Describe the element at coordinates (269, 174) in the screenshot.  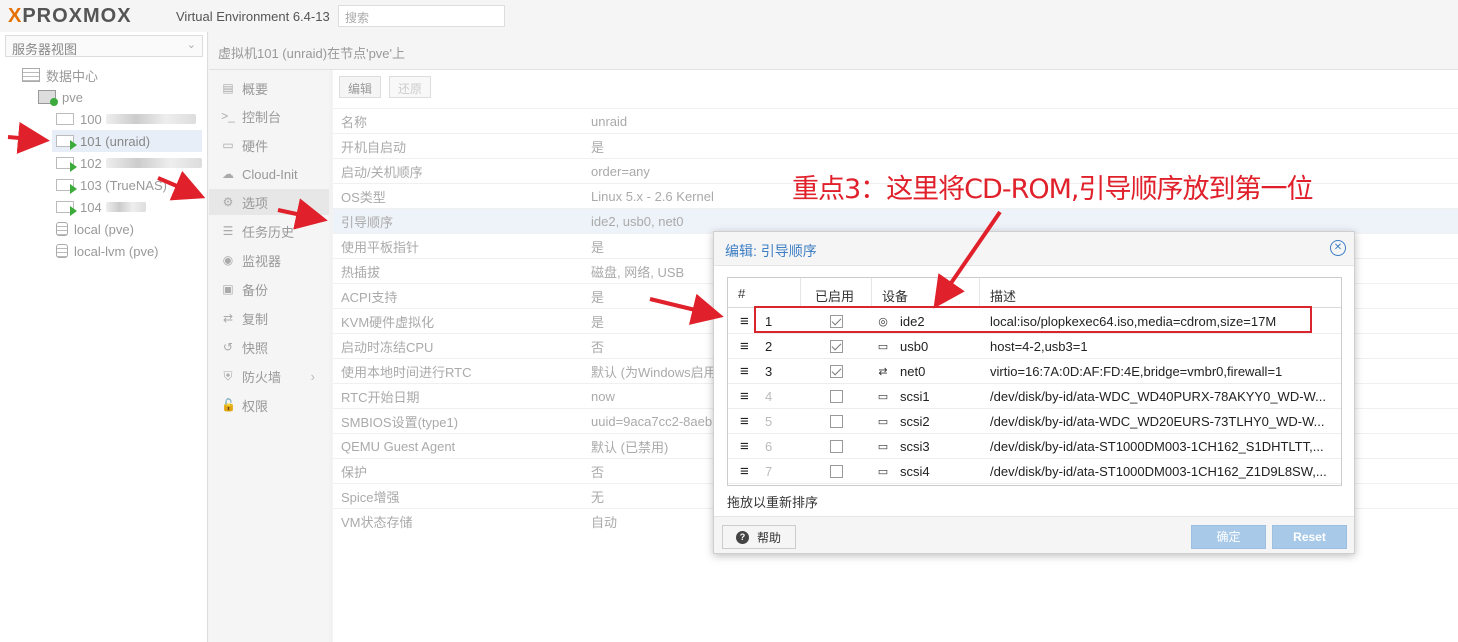
I see `menu-item-cloud-init: ☁ Cloud-Init` at that location.